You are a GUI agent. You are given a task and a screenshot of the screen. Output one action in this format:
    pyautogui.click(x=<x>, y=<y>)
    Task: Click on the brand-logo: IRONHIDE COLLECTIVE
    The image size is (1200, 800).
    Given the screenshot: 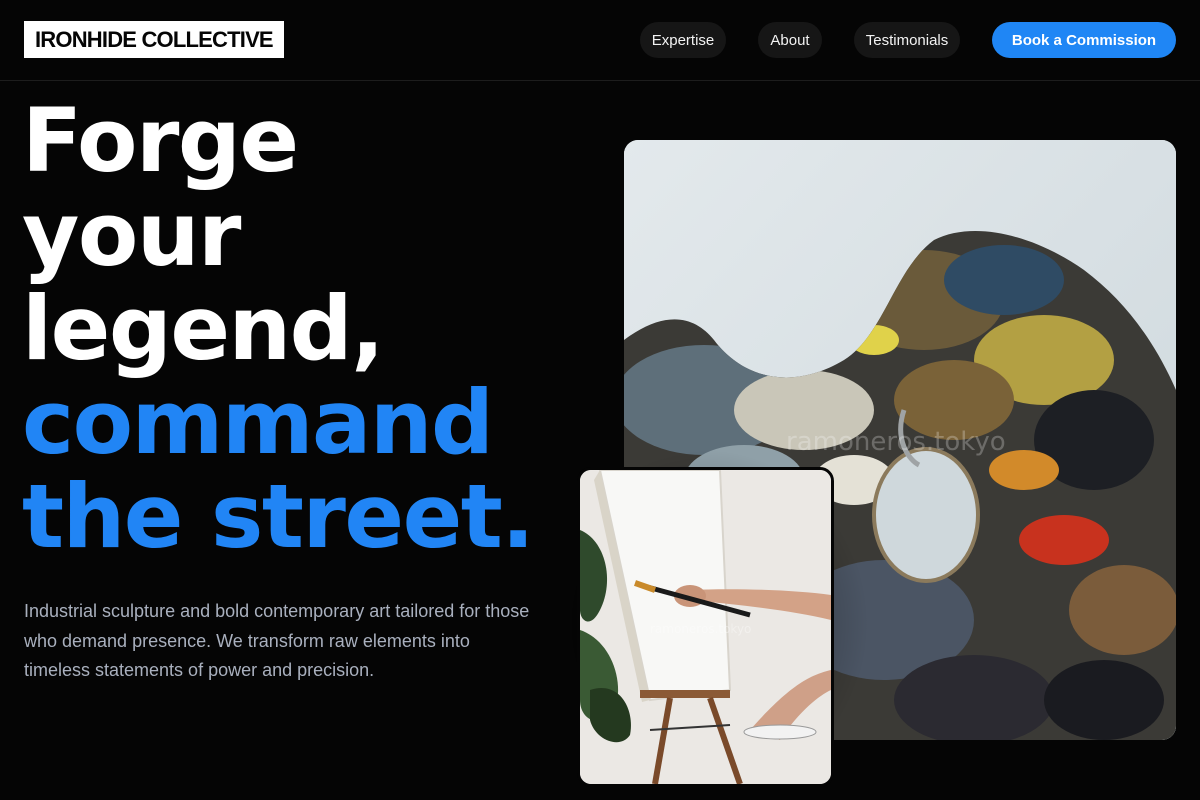 What is the action you would take?
    pyautogui.click(x=154, y=39)
    